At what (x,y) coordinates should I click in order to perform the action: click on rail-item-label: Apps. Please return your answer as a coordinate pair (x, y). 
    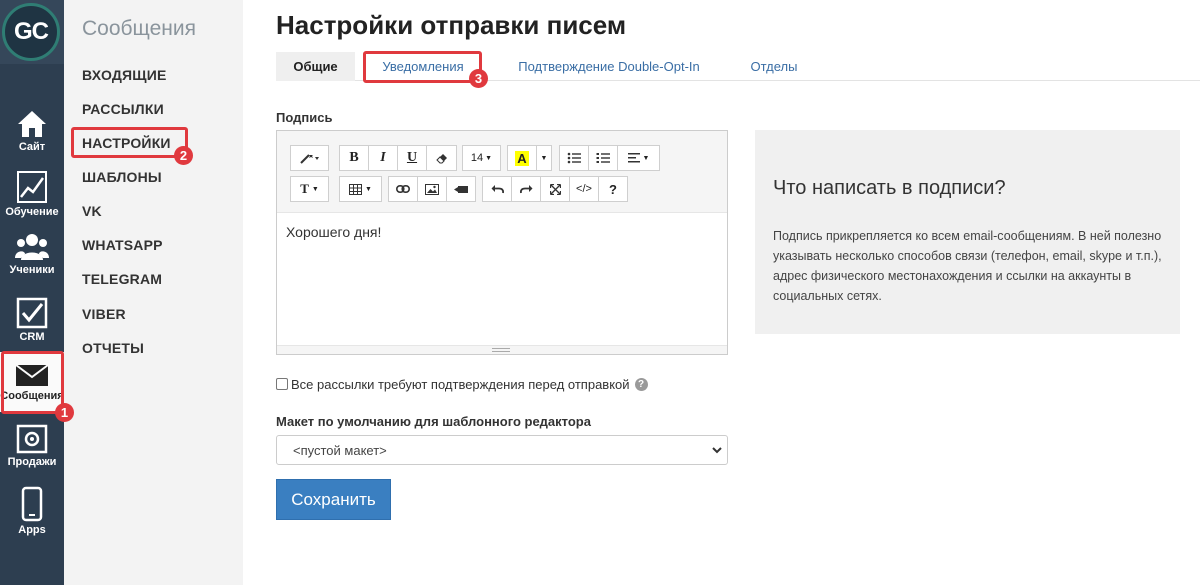
    Looking at the image, I should click on (32, 530).